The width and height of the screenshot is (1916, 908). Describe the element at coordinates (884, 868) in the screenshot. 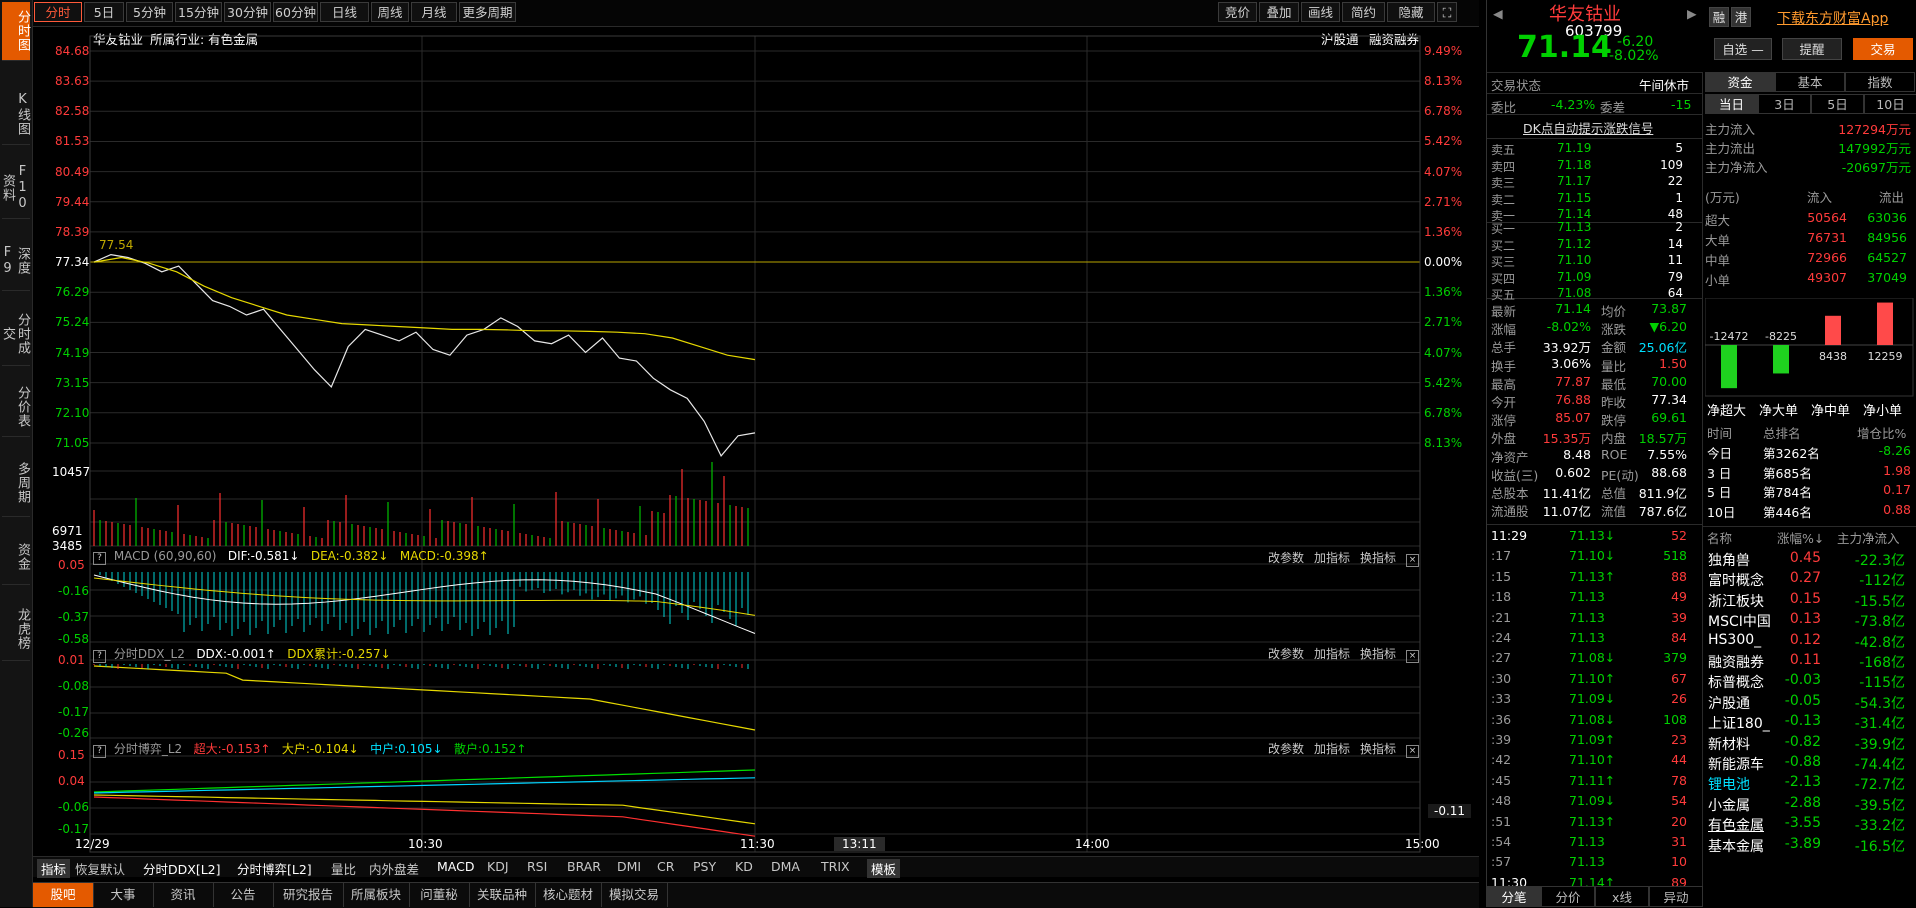

I see `indicator-tab: 模板` at that location.